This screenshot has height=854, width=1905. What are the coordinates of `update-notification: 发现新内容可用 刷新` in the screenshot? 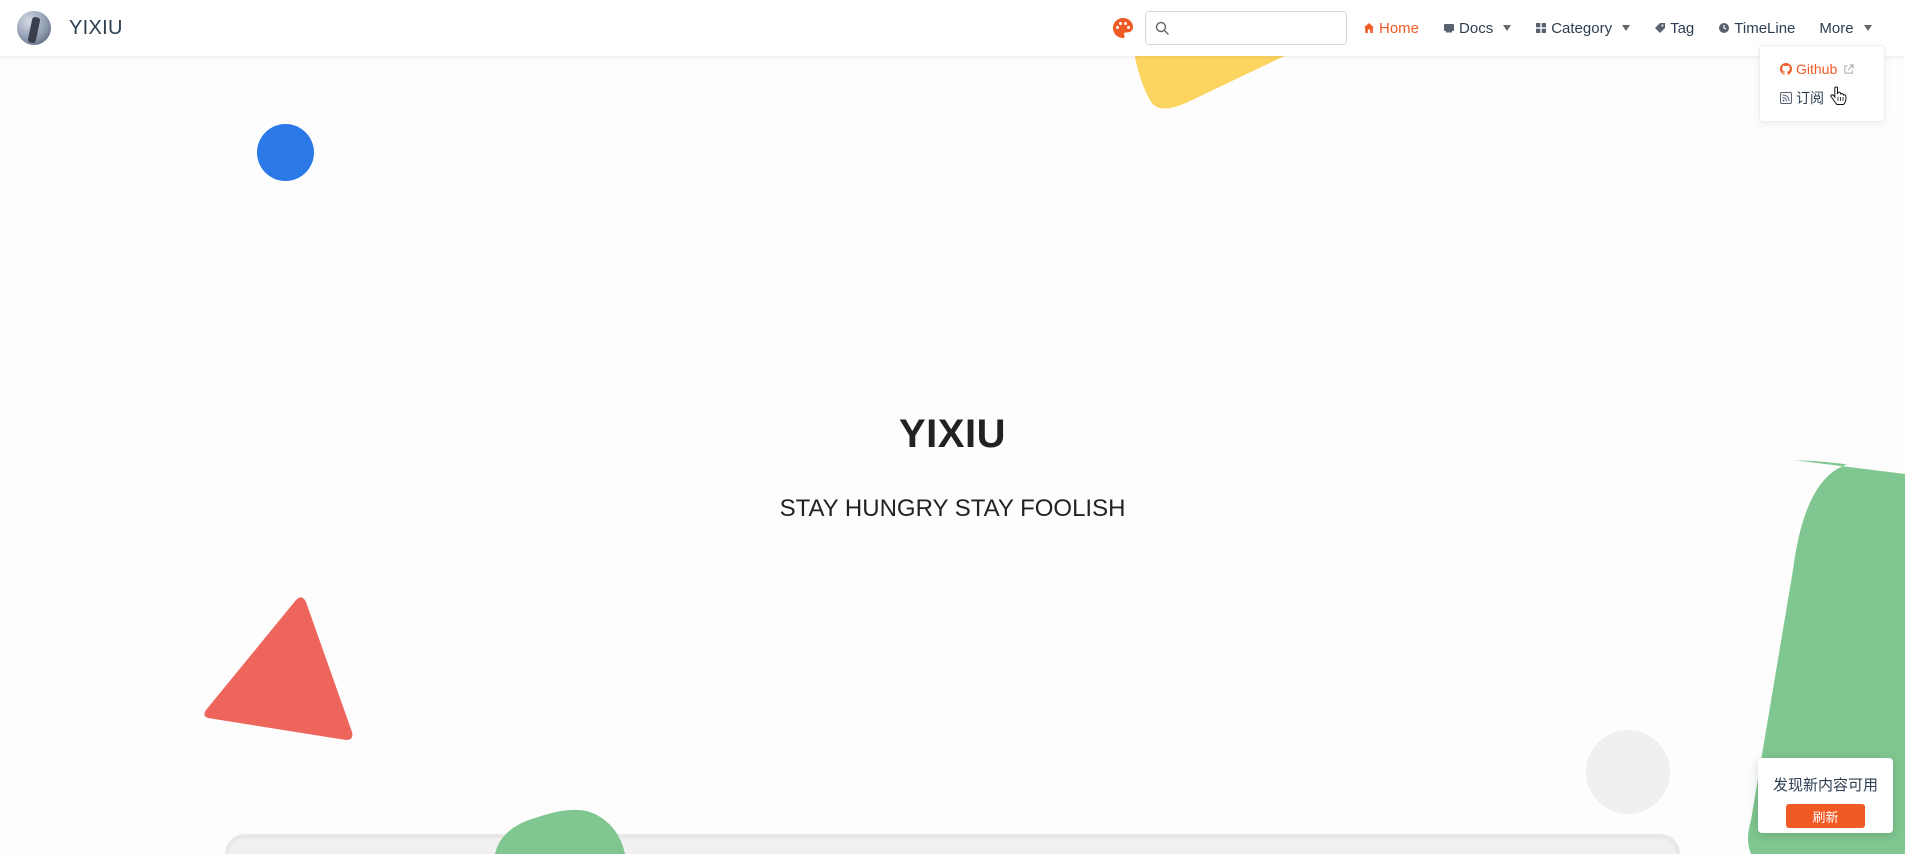 It's located at (1825, 795).